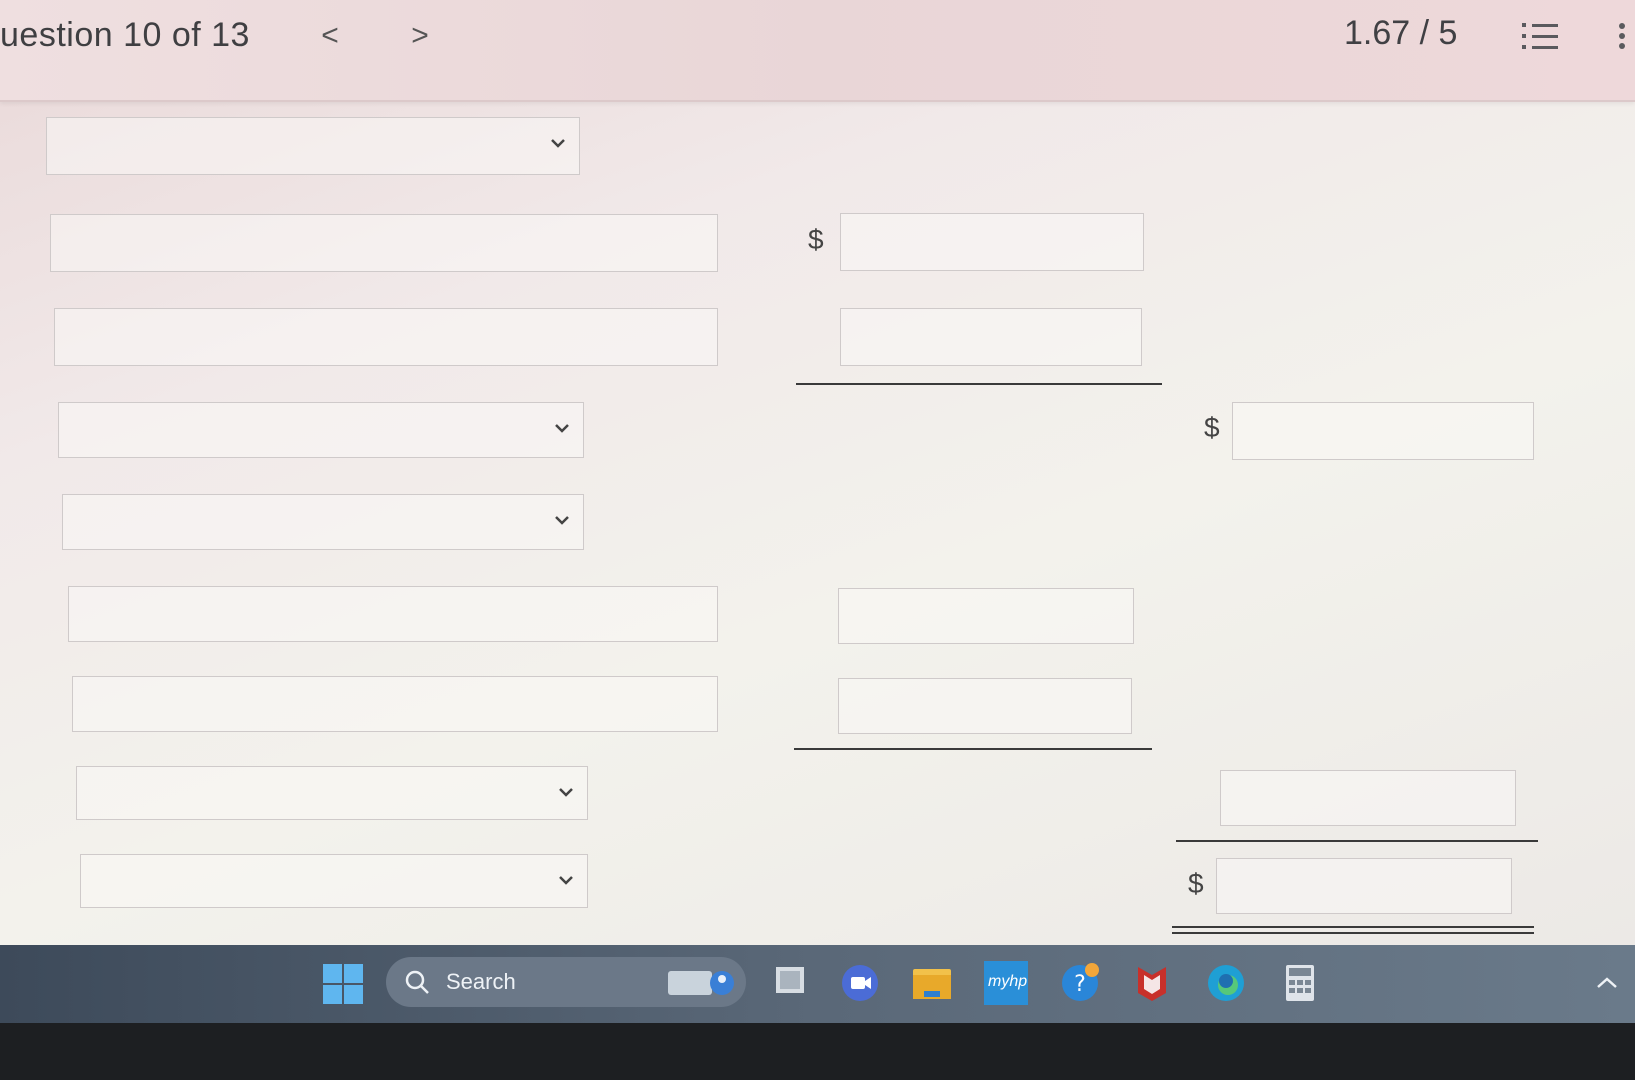 This screenshot has width=1635, height=1080. What do you see at coordinates (700, 982) in the screenshot?
I see `widgets-icon` at bounding box center [700, 982].